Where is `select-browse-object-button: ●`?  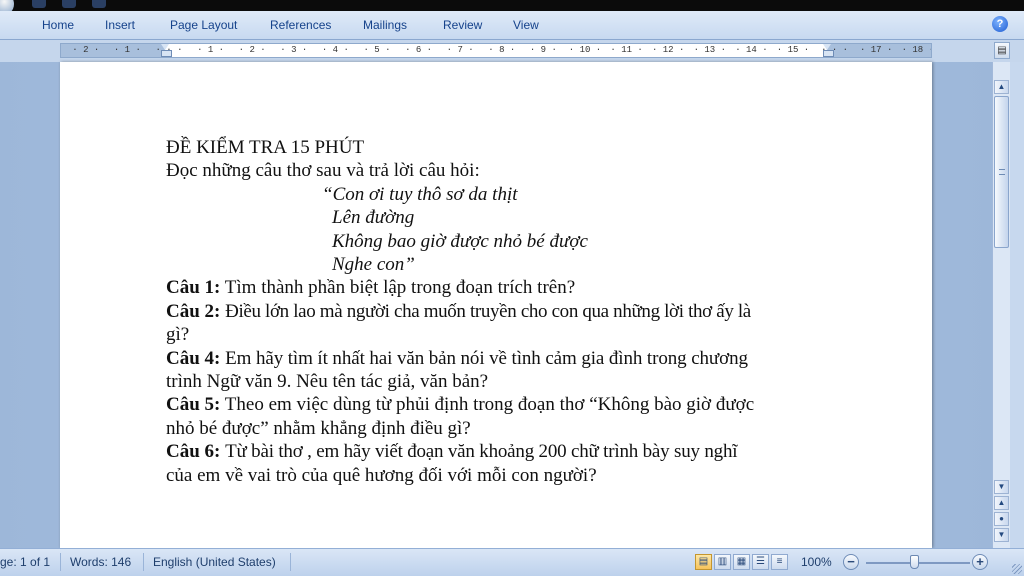 select-browse-object-button: ● is located at coordinates (1001, 519).